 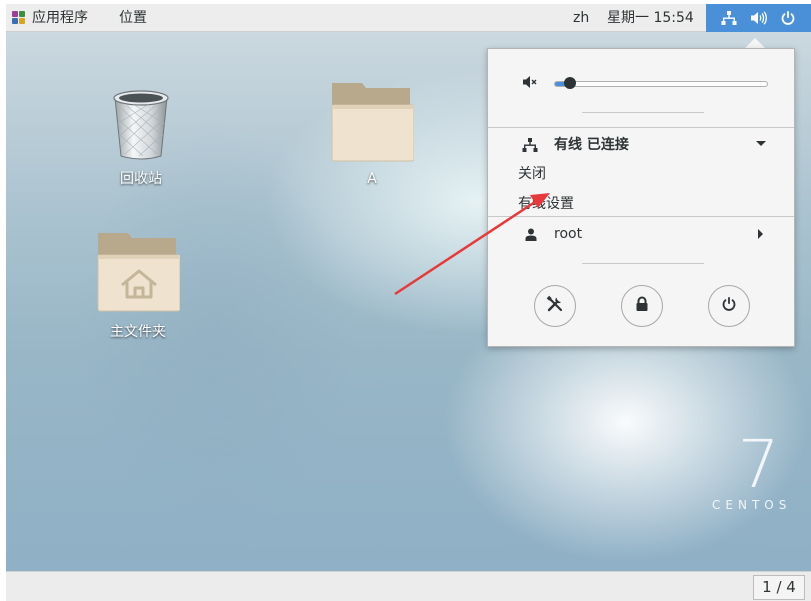 I want to click on centos-branding: 7 CENTOS, so click(x=752, y=469).